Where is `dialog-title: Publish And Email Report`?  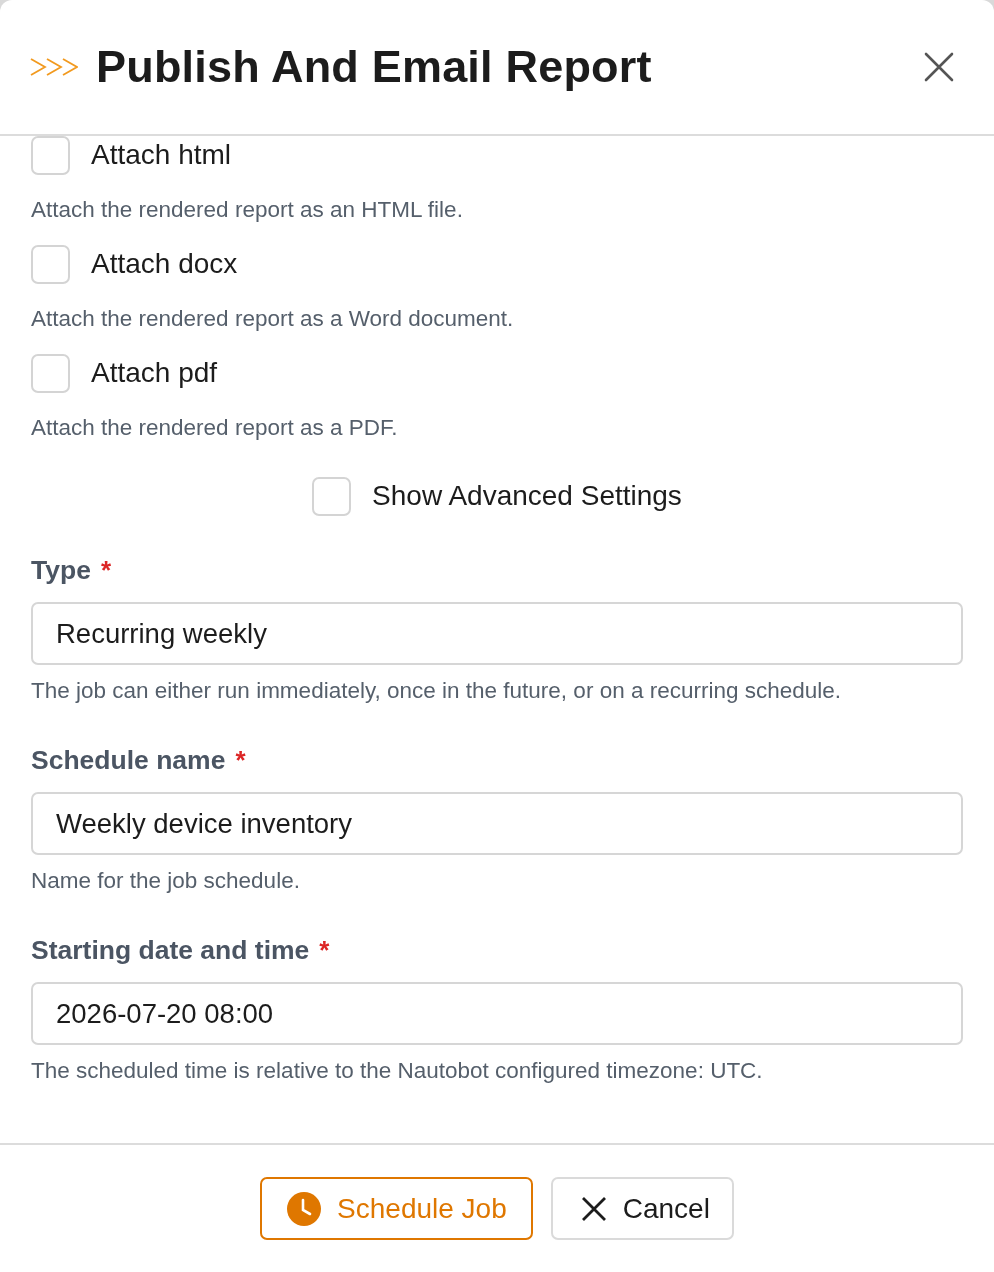
dialog-title: Publish And Email Report is located at coordinates (374, 67).